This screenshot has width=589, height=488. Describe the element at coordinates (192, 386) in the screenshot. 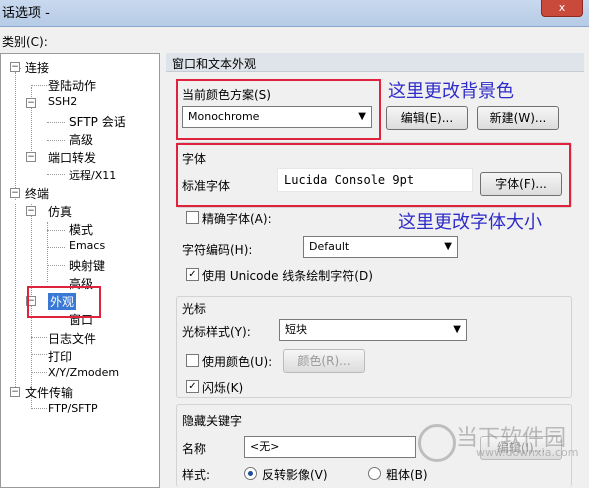

I see `blink-checkbox: ✓` at that location.